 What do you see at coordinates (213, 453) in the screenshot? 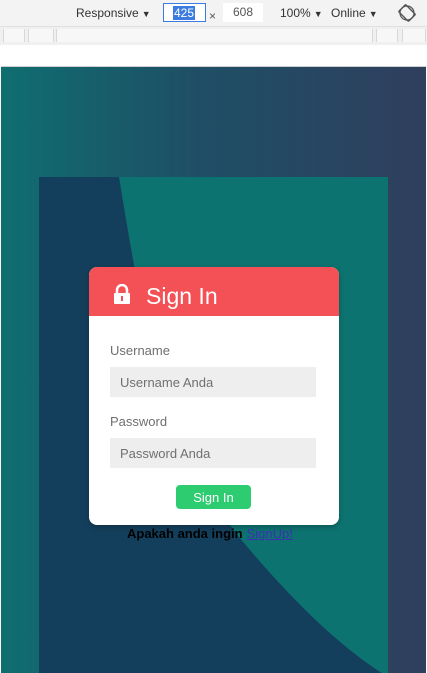
I see `password-input` at bounding box center [213, 453].